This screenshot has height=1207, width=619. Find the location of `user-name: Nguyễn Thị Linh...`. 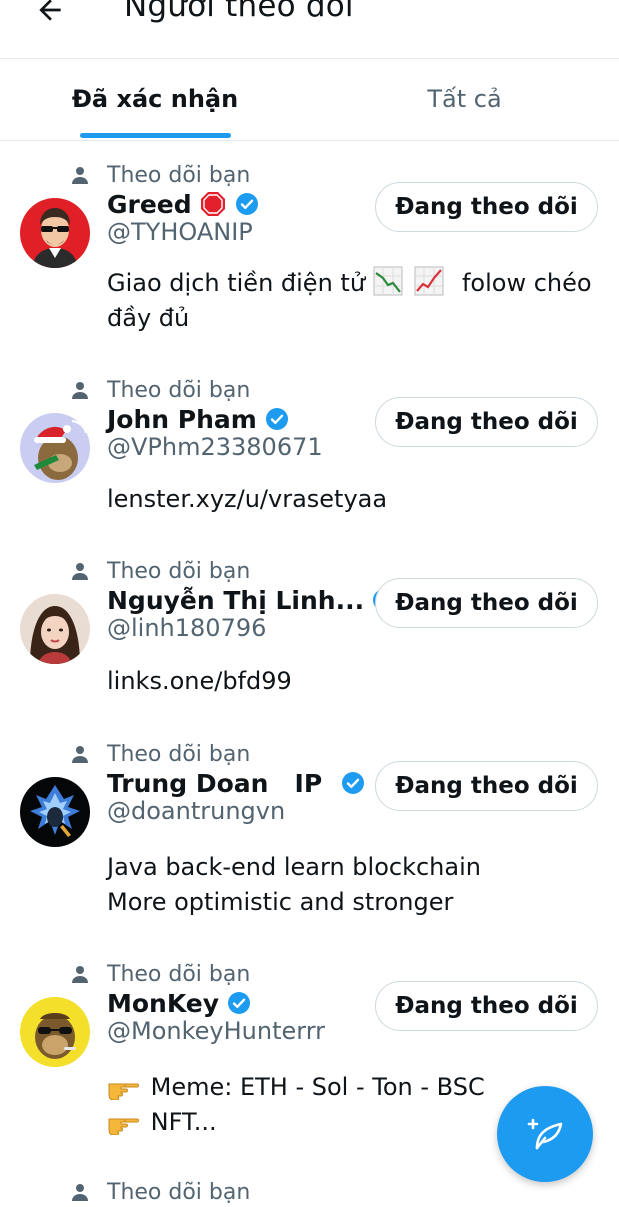

user-name: Nguyễn Thị Linh... is located at coordinates (235, 600).